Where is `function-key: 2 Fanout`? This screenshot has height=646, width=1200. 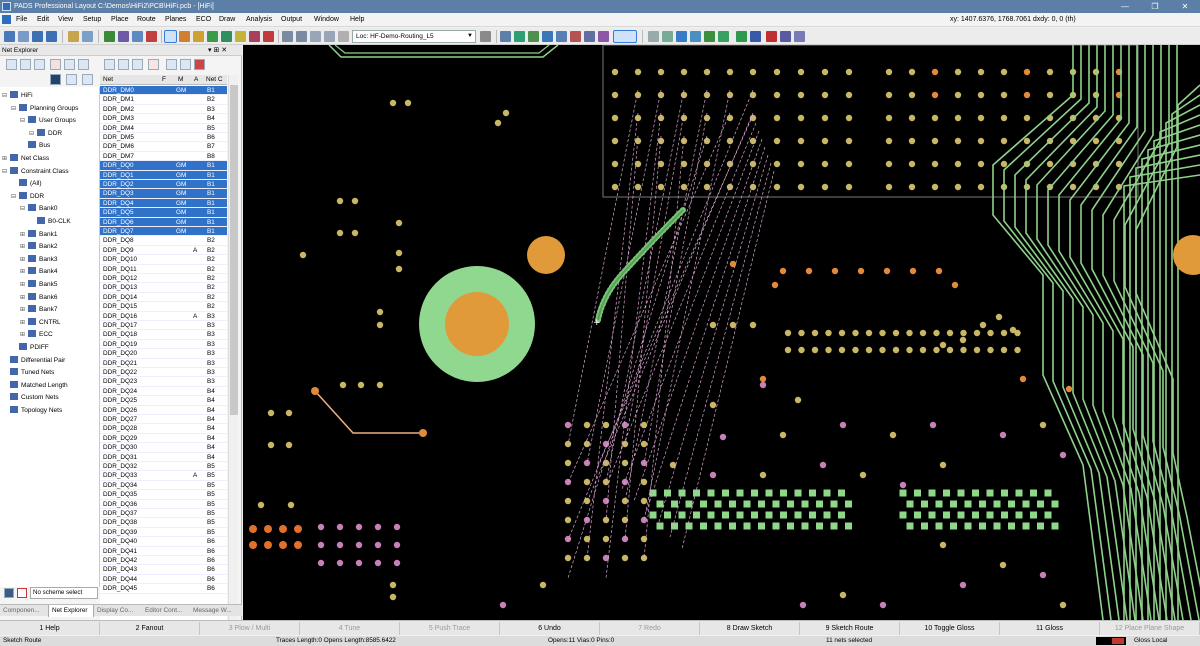 function-key: 2 Fanout is located at coordinates (150, 628).